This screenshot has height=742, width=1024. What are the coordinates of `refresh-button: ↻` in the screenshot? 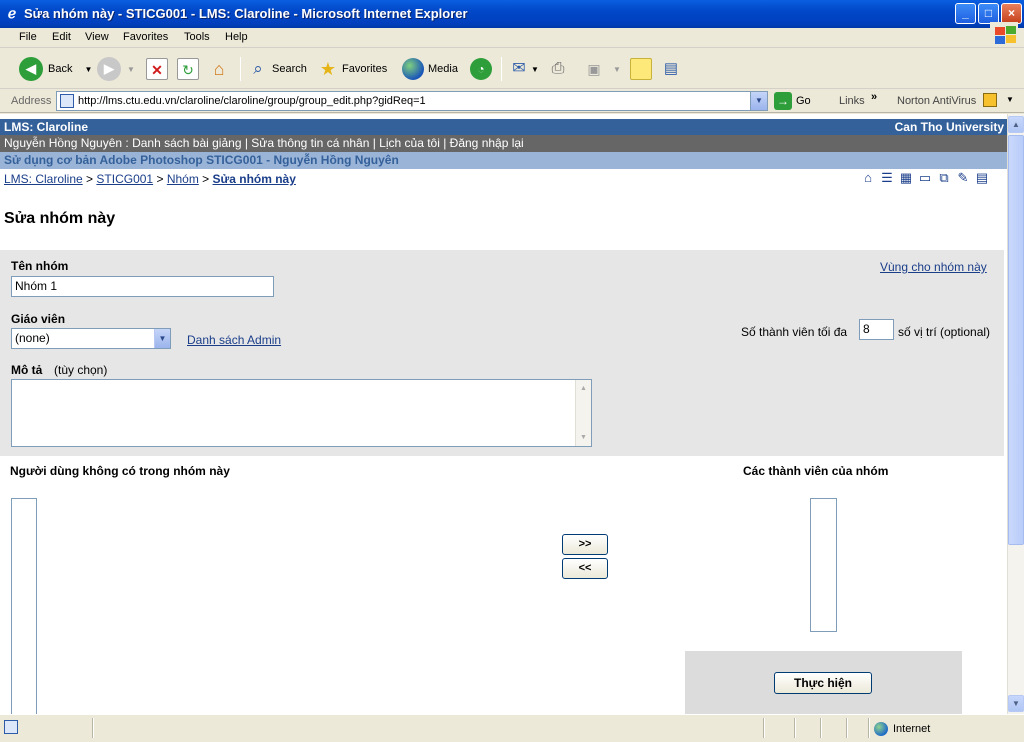 It's located at (188, 69).